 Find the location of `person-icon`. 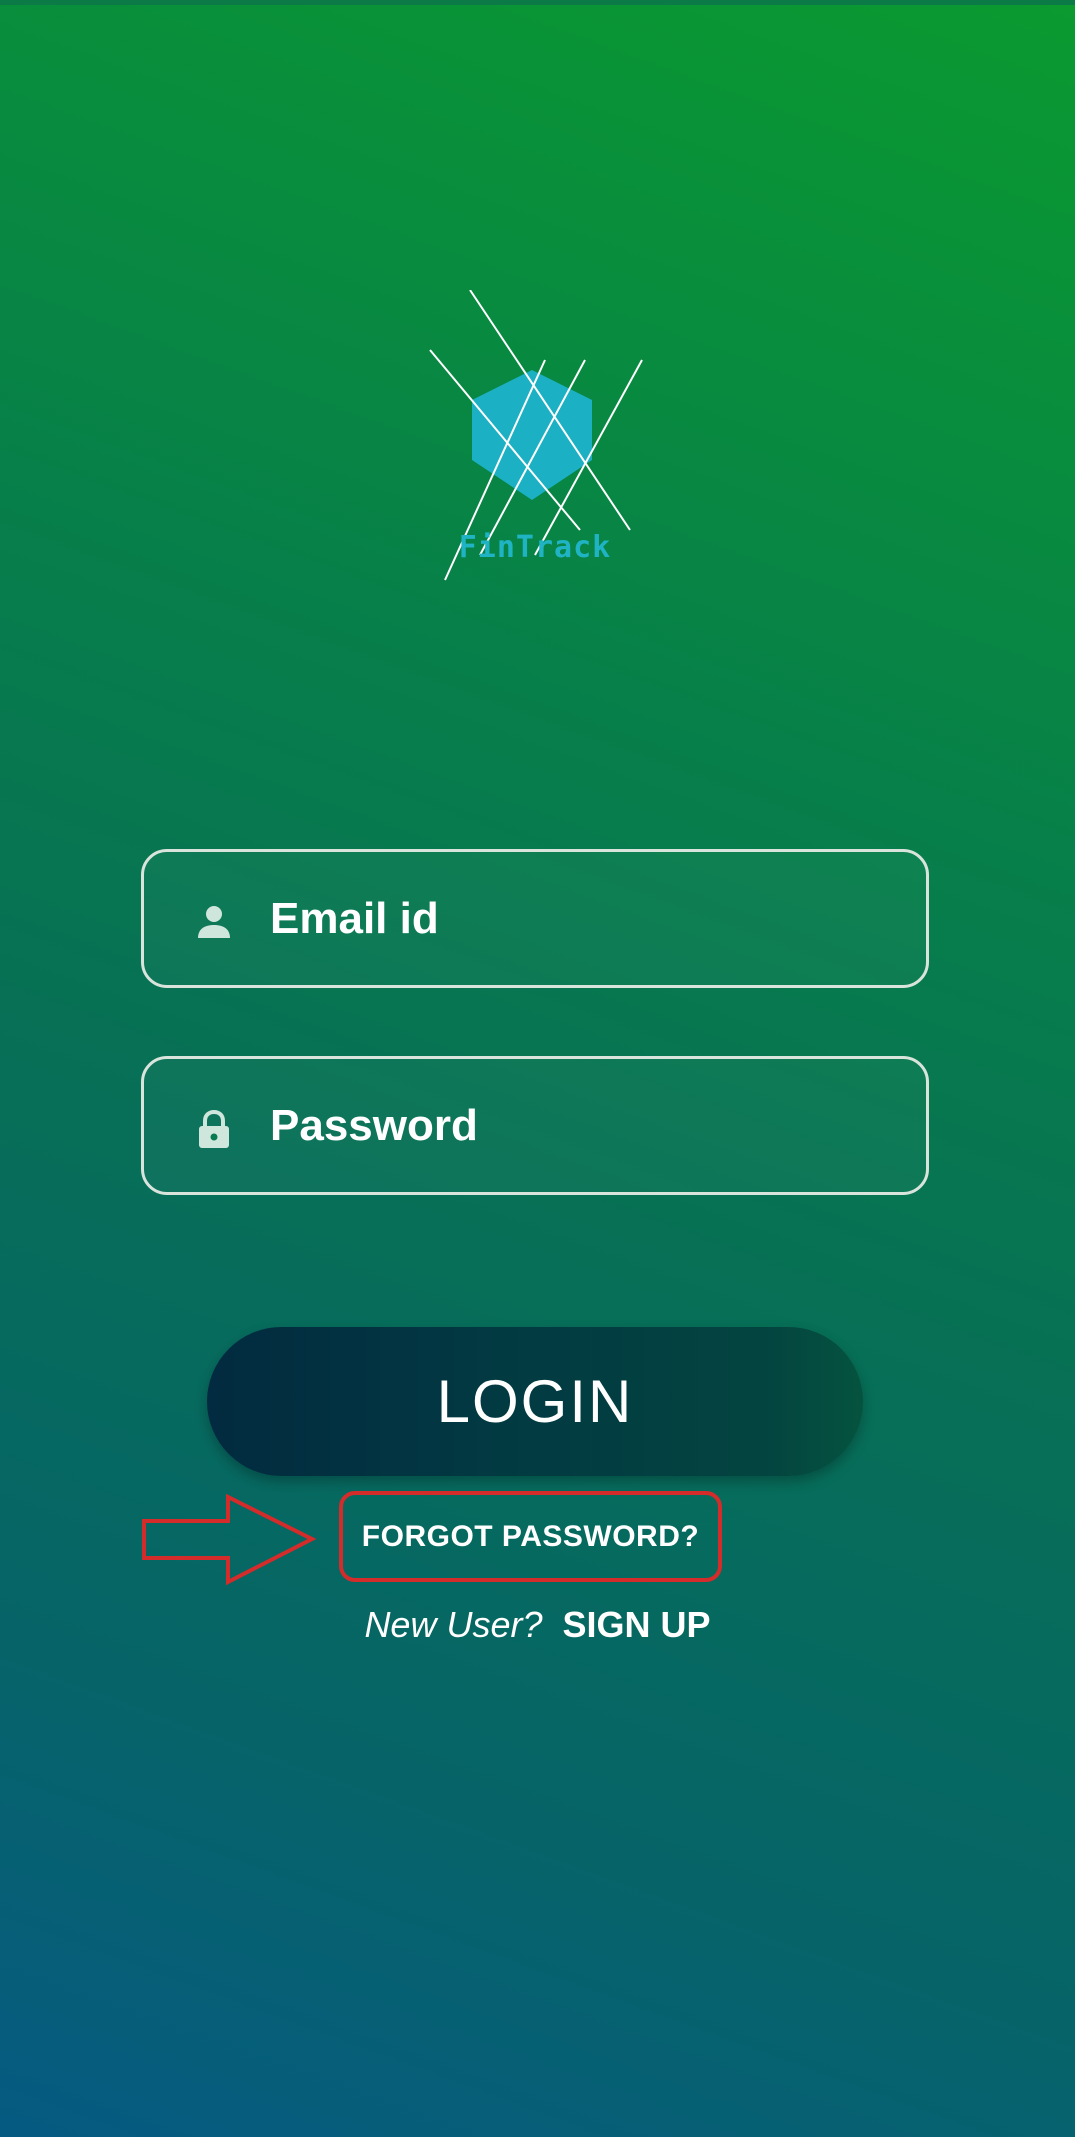

person-icon is located at coordinates (214, 922).